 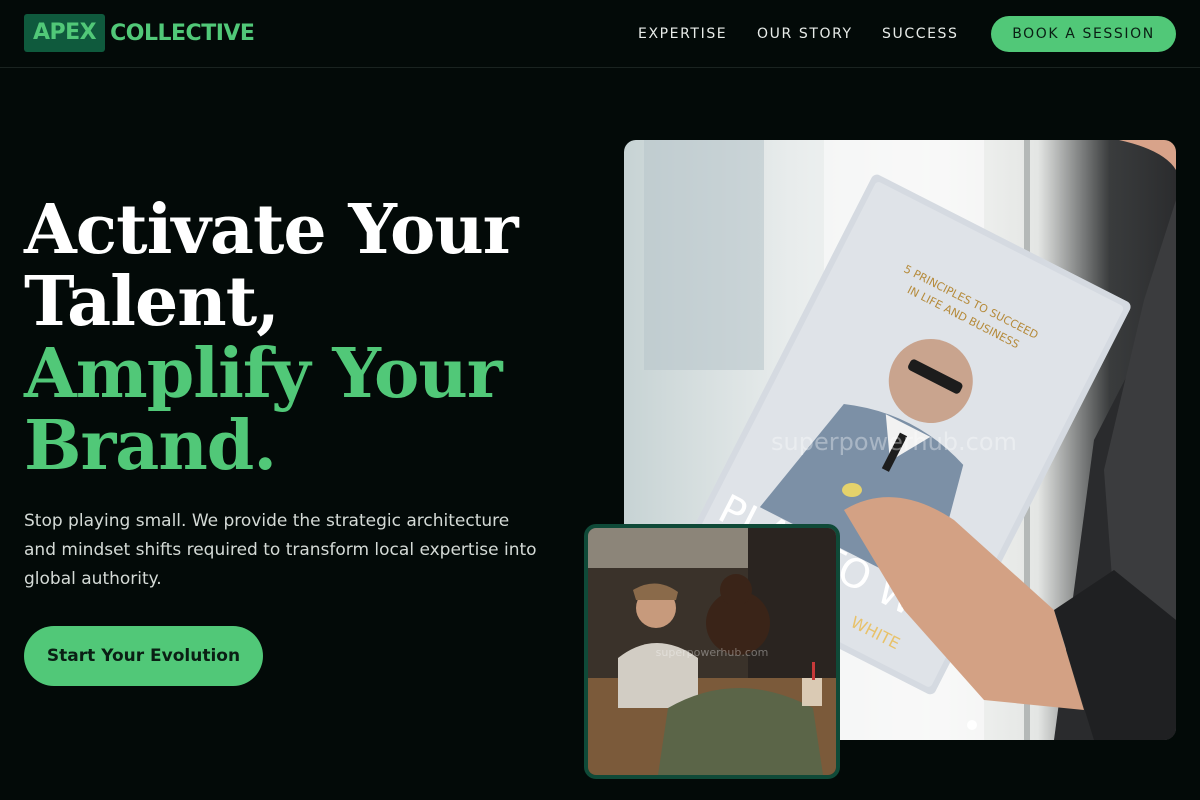 I want to click on meeting-photo-illustration: superpowerhub.com, so click(x=712, y=651).